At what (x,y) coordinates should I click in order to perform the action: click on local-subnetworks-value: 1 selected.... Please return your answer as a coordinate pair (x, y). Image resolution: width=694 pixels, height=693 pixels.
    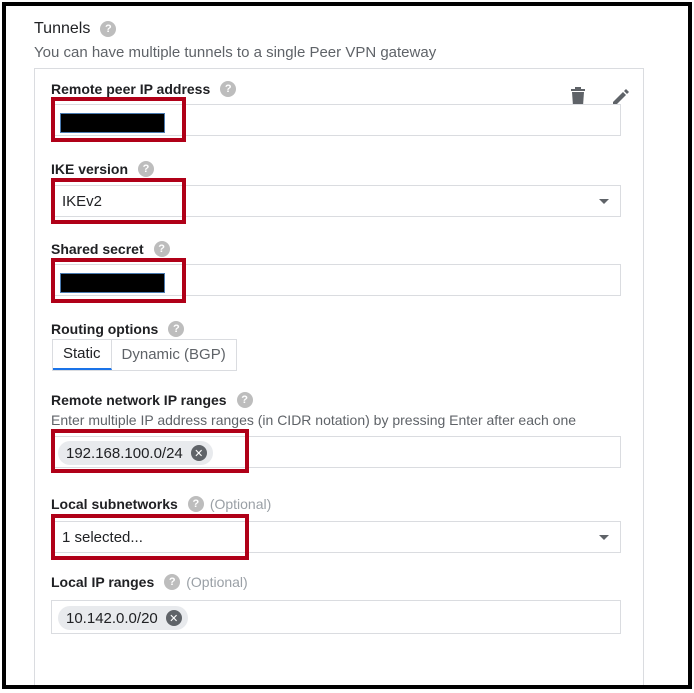
    Looking at the image, I should click on (102, 537).